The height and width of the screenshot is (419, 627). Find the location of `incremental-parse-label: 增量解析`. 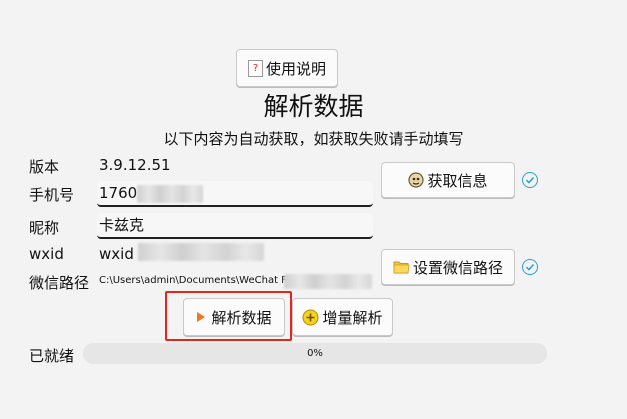

incremental-parse-label: 增量解析 is located at coordinates (352, 317).